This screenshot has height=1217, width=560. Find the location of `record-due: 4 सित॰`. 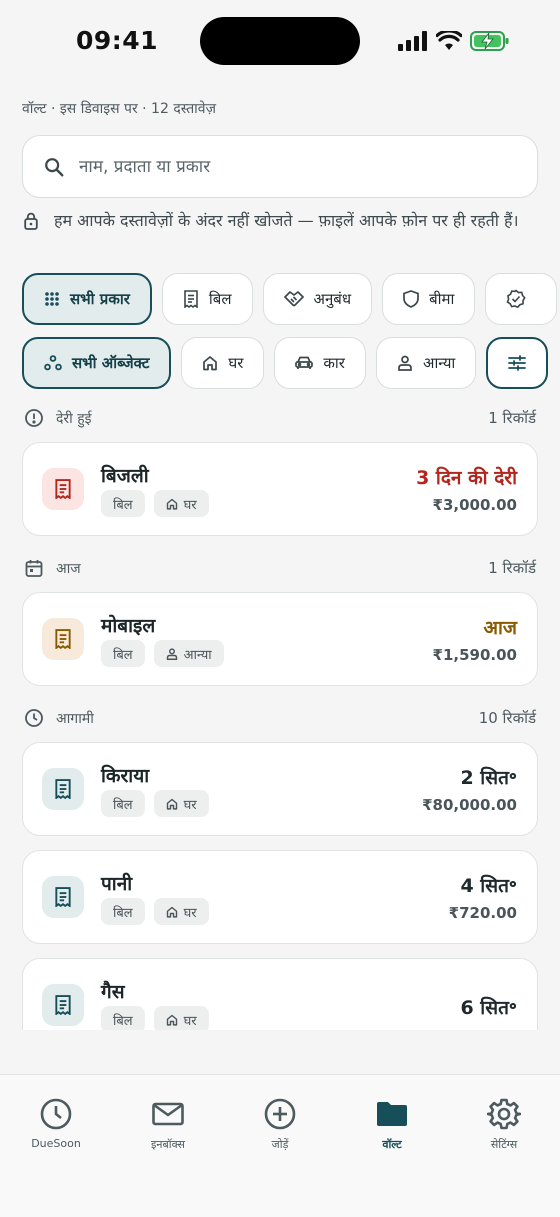

record-due: 4 सित॰ is located at coordinates (488, 886).